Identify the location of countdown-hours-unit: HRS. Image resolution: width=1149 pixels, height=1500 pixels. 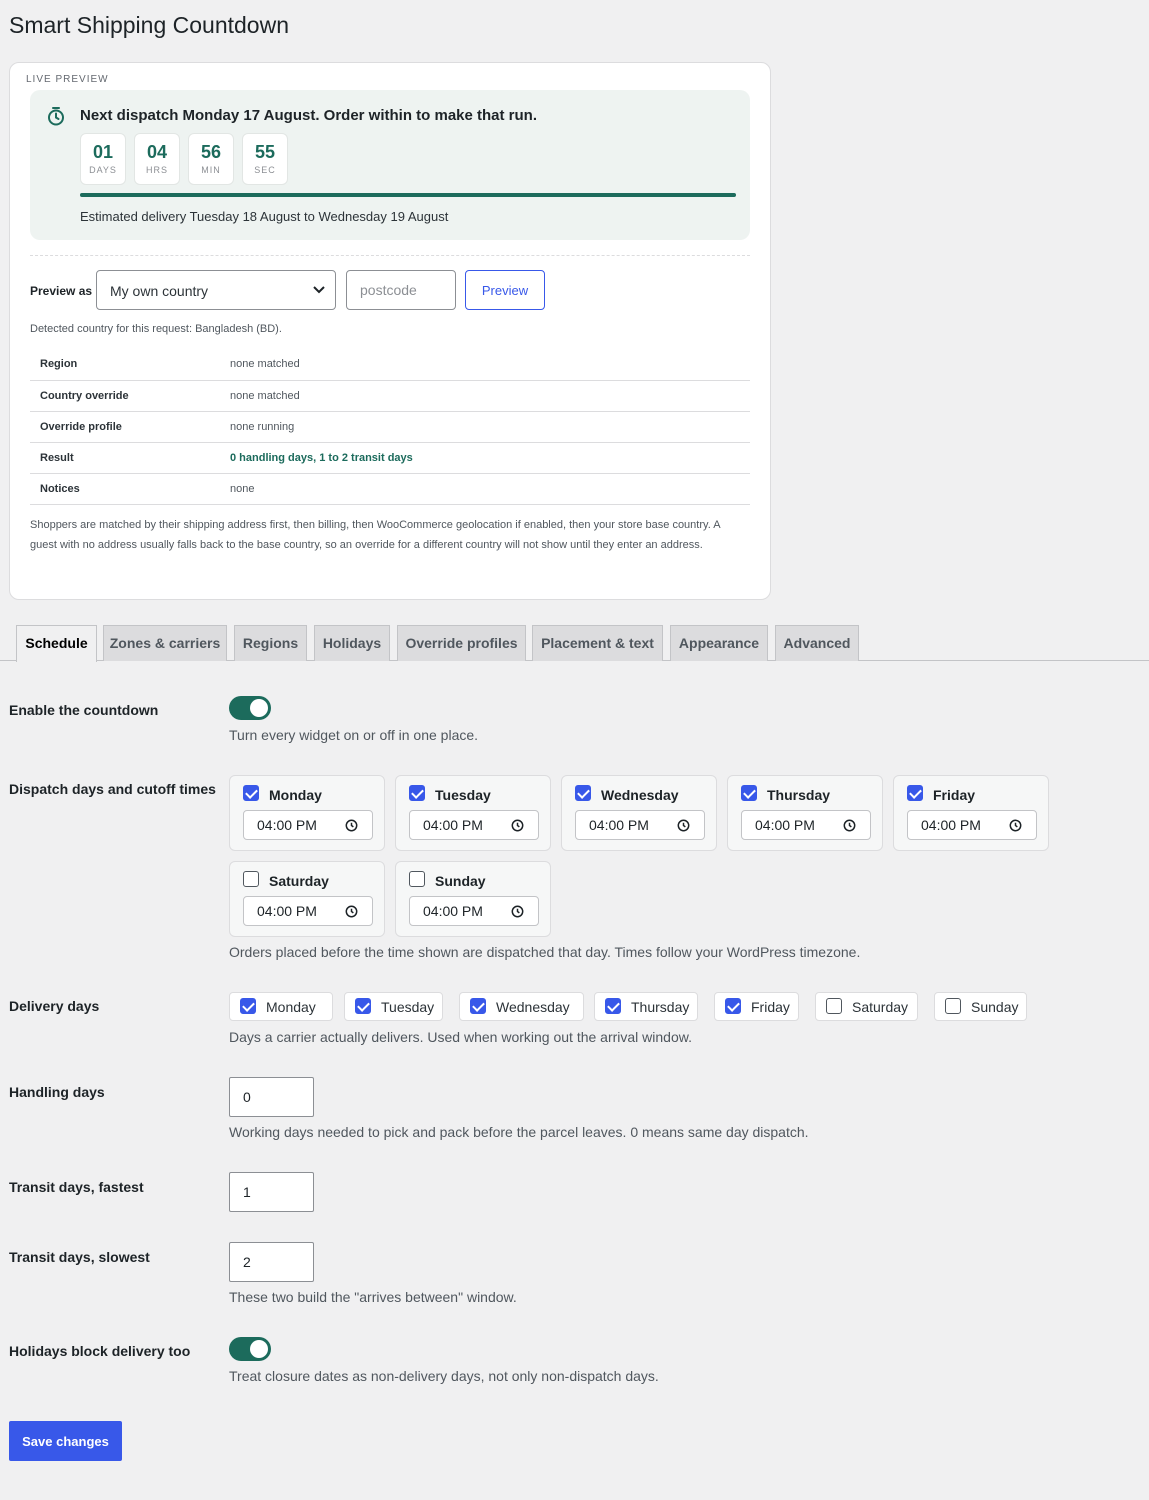
(156, 170).